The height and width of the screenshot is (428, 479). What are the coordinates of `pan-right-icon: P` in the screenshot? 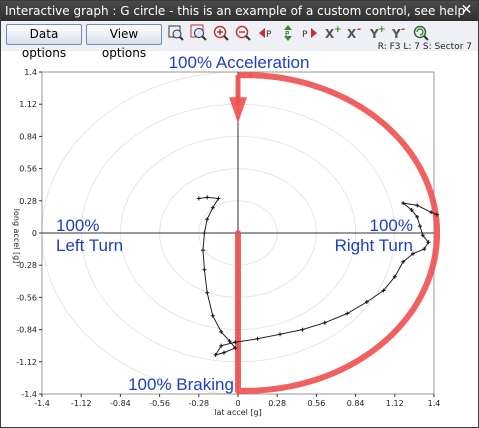 It's located at (310, 33).